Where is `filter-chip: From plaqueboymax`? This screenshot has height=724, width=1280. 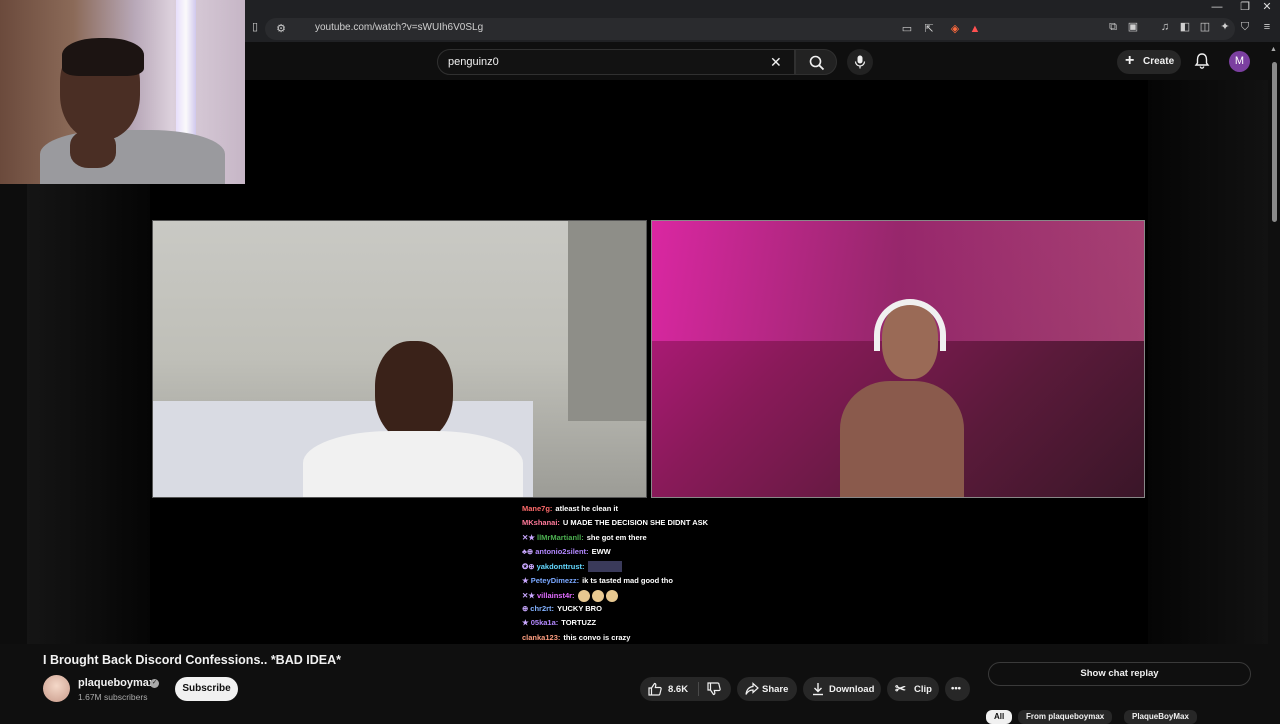
filter-chip: From plaqueboymax is located at coordinates (1065, 717).